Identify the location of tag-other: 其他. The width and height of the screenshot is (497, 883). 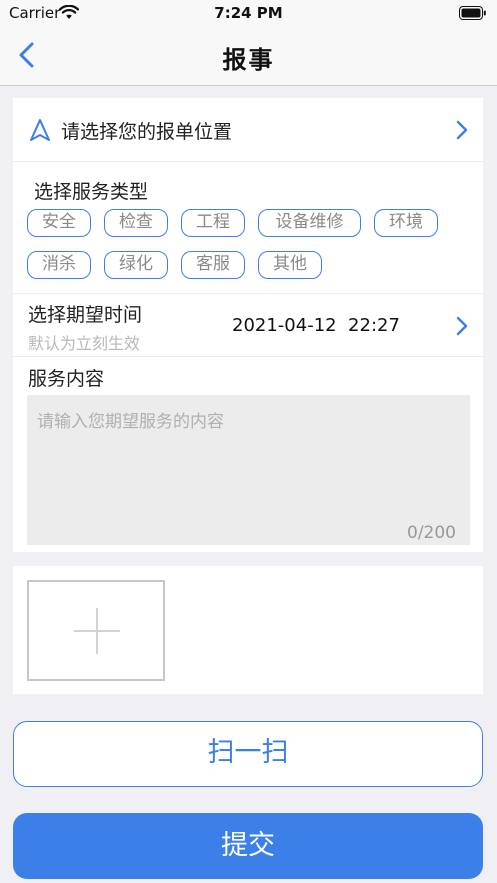
(290, 265).